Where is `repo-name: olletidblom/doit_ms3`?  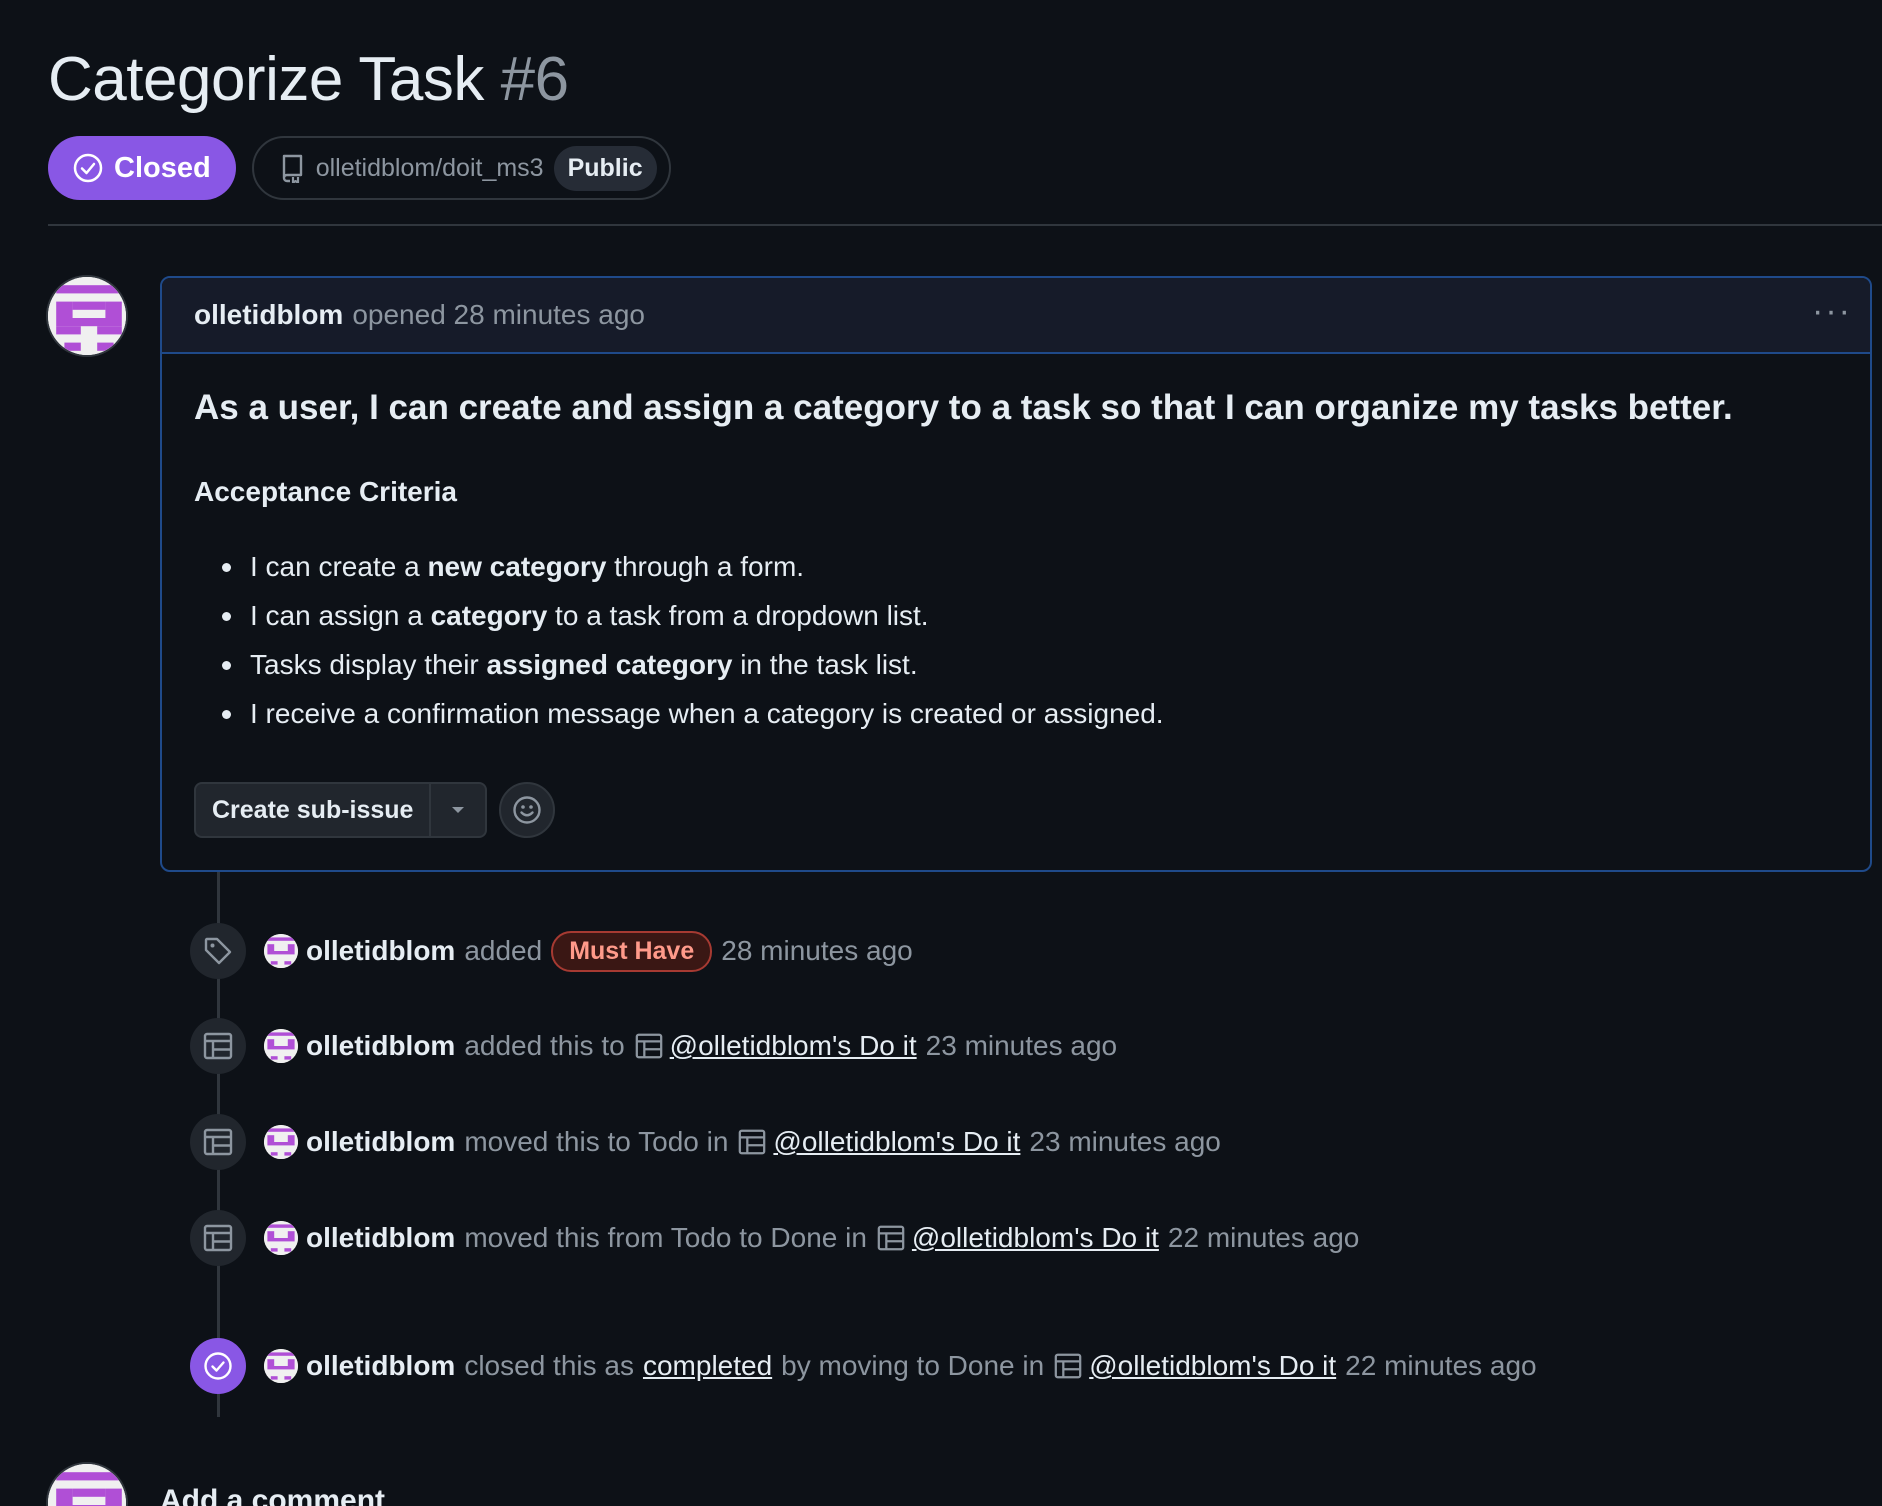
repo-name: olletidblom/doit_ms3 is located at coordinates (429, 167).